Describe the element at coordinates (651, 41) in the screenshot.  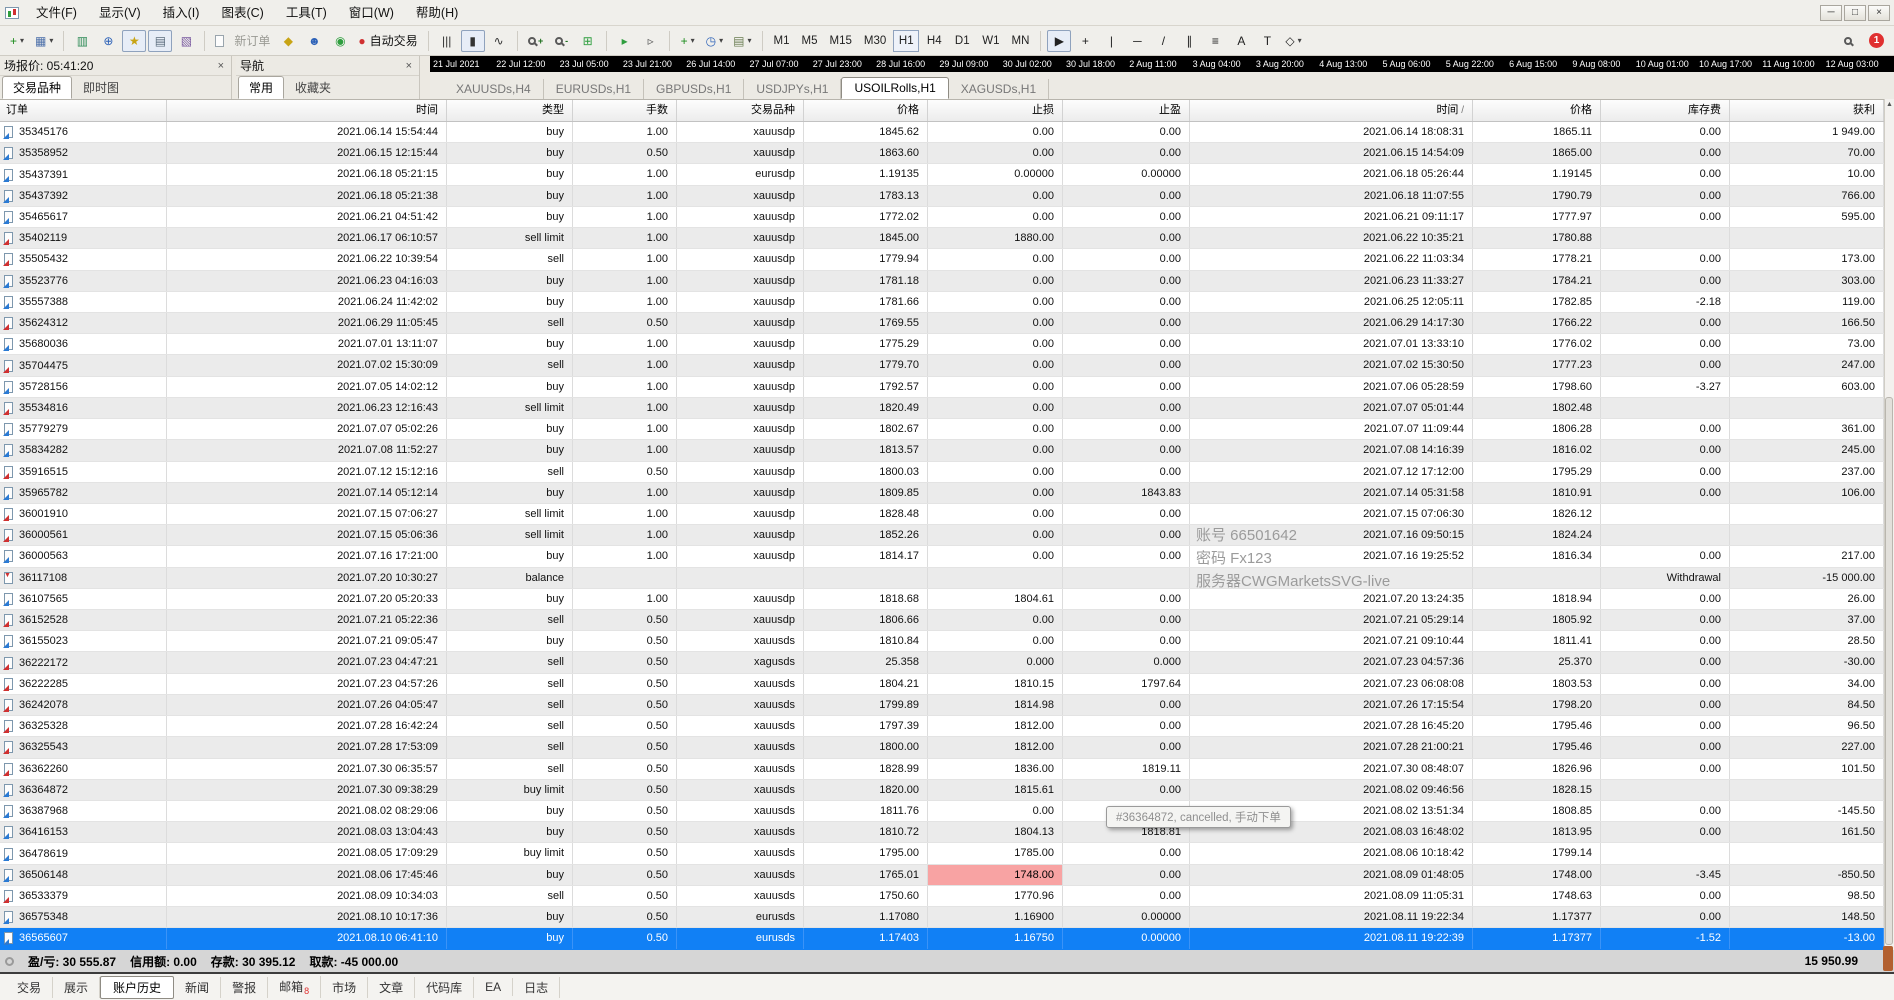
I see `chart-shift-button: ▹` at that location.